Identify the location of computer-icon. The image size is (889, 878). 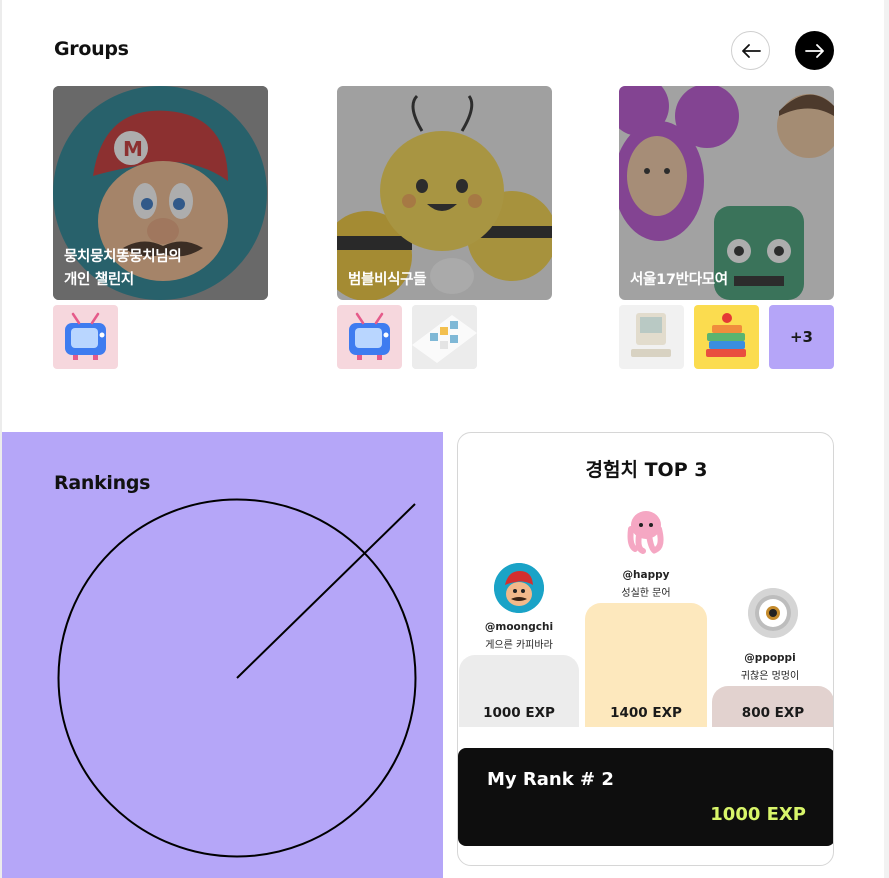
(651, 335).